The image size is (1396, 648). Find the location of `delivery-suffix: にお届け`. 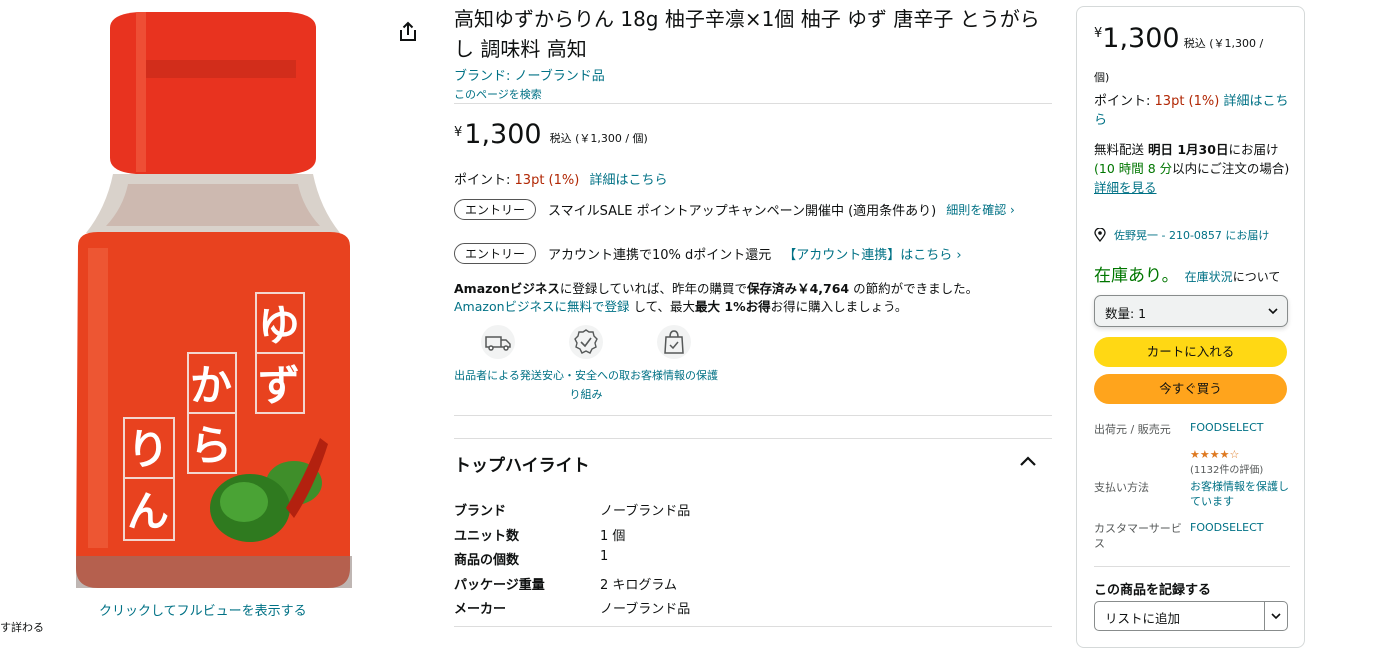

delivery-suffix: にお届け is located at coordinates (1253, 149).